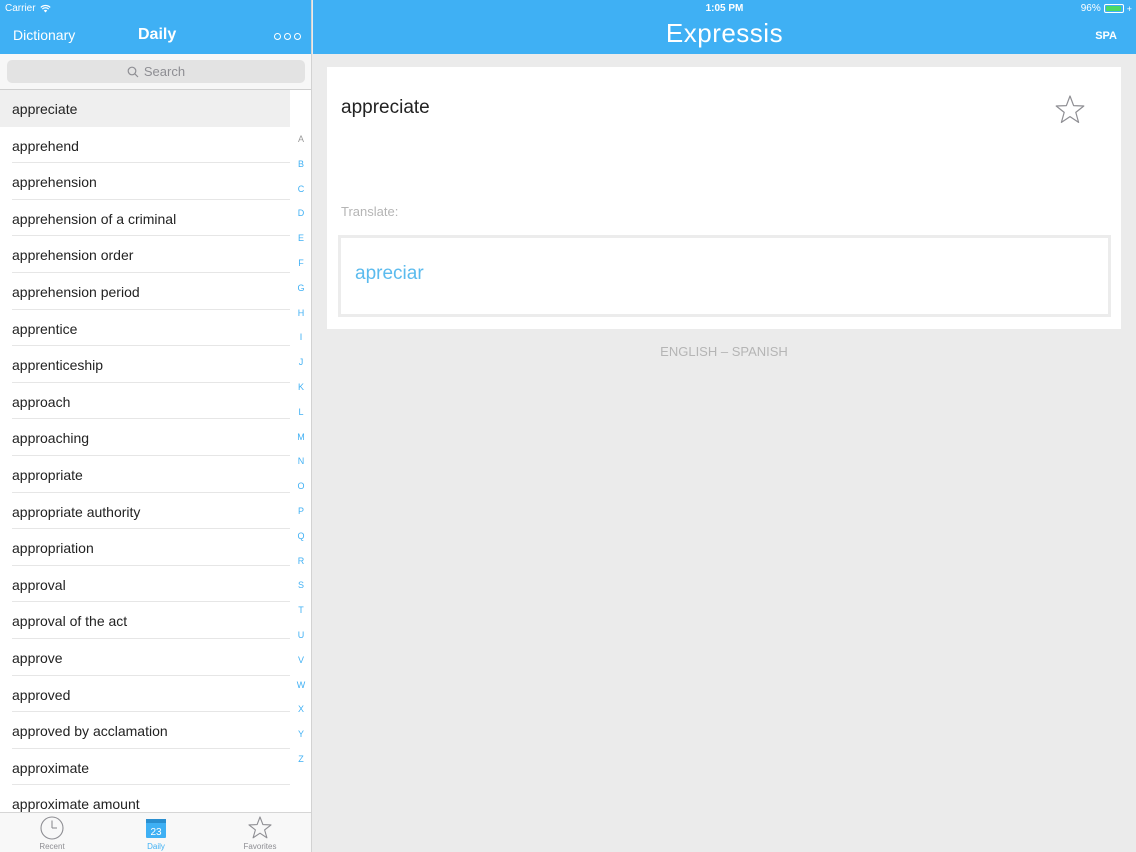 This screenshot has height=852, width=1136. I want to click on more-options-button, so click(288, 36).